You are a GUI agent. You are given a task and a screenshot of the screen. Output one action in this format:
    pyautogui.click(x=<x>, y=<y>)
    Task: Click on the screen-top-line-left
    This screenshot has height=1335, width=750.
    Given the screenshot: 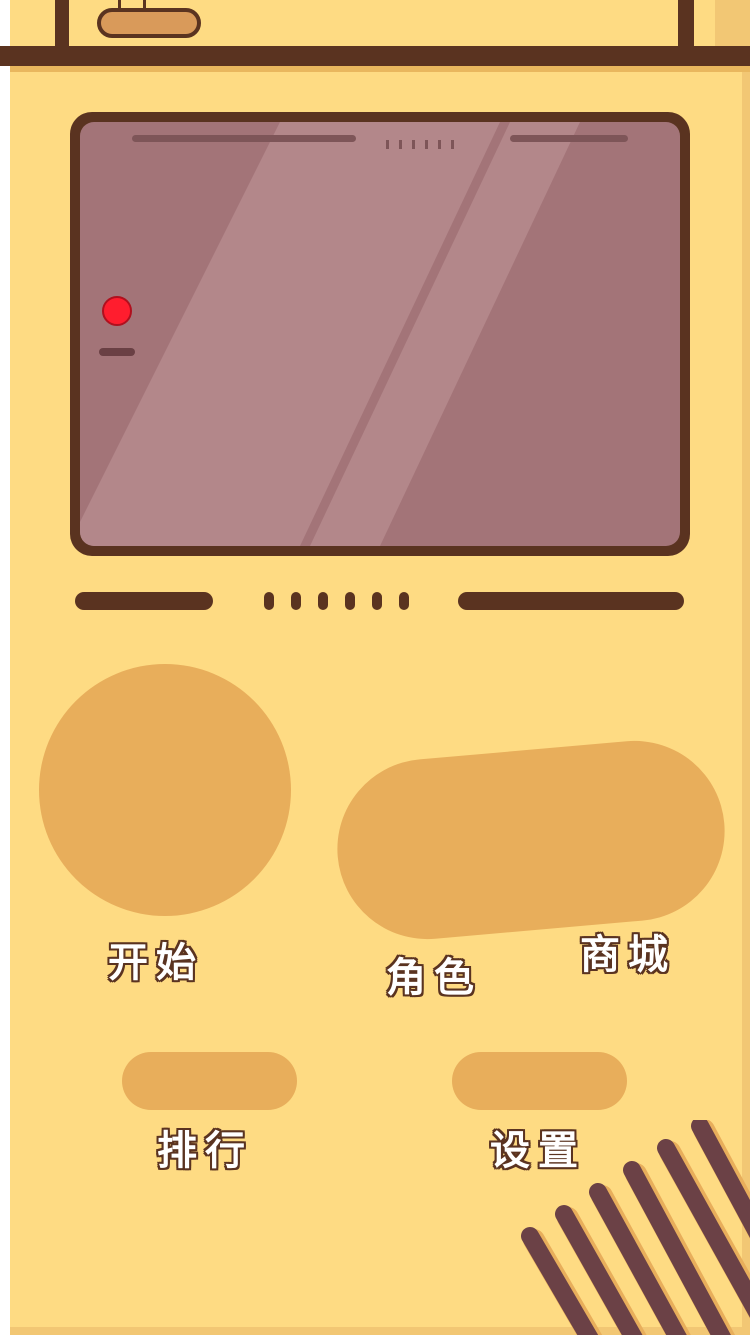 What is the action you would take?
    pyautogui.click(x=244, y=138)
    